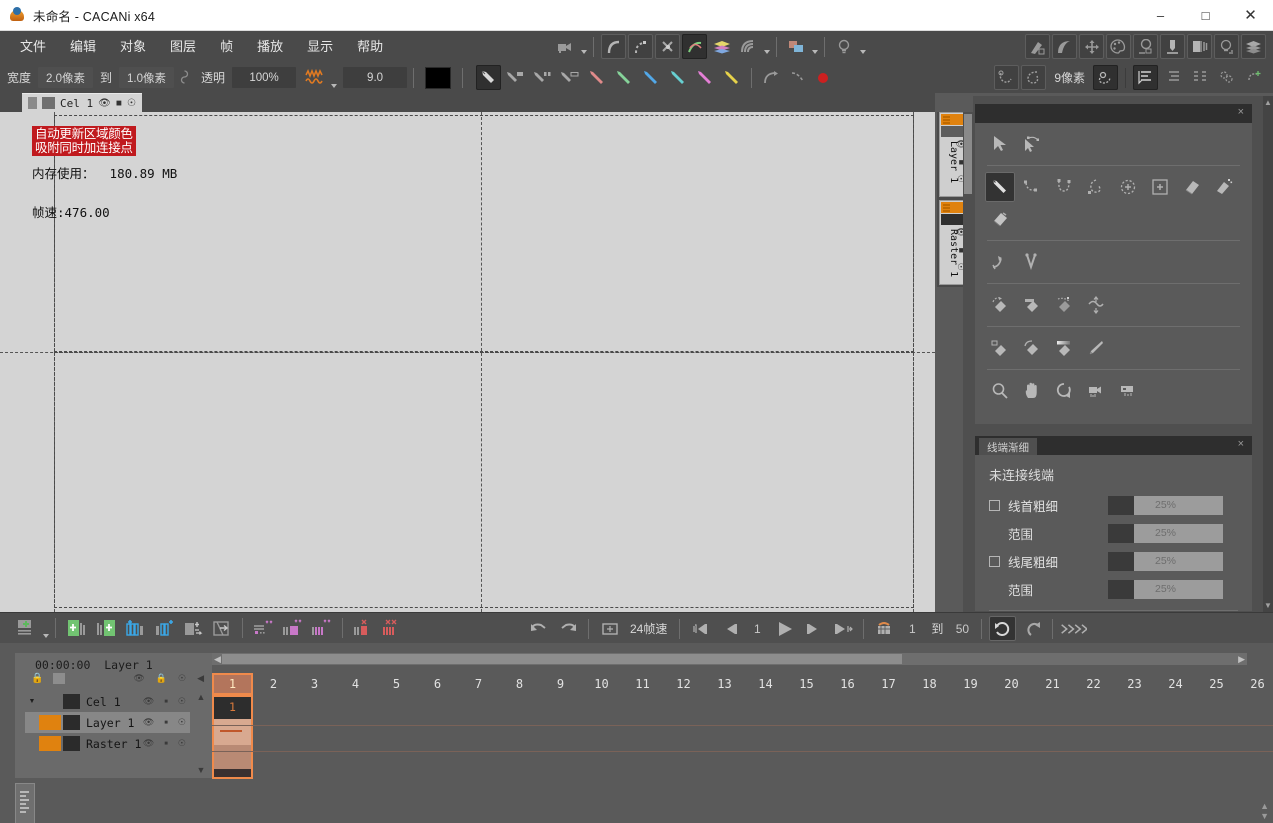 The image size is (1273, 823). Describe the element at coordinates (273, 684) in the screenshot. I see `frame-cell: 2` at that location.